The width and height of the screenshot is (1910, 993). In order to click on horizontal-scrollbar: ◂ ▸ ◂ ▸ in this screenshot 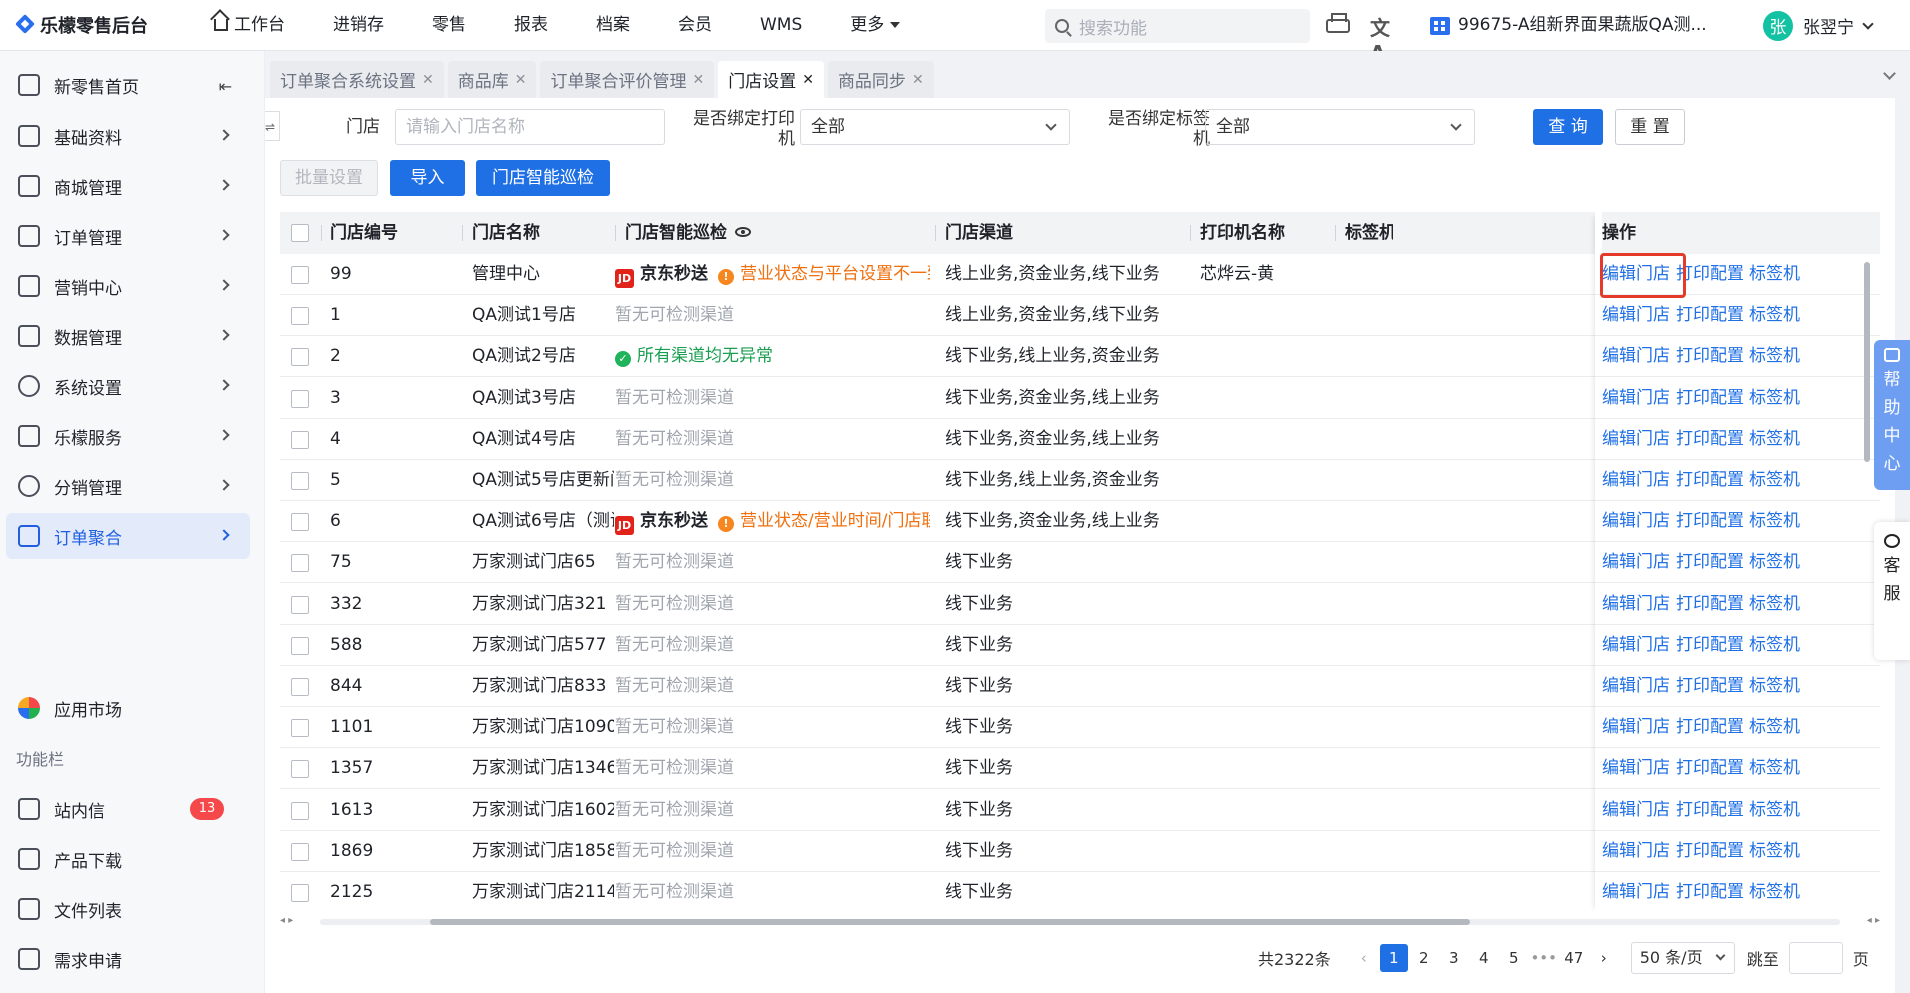, I will do `click(1080, 921)`.